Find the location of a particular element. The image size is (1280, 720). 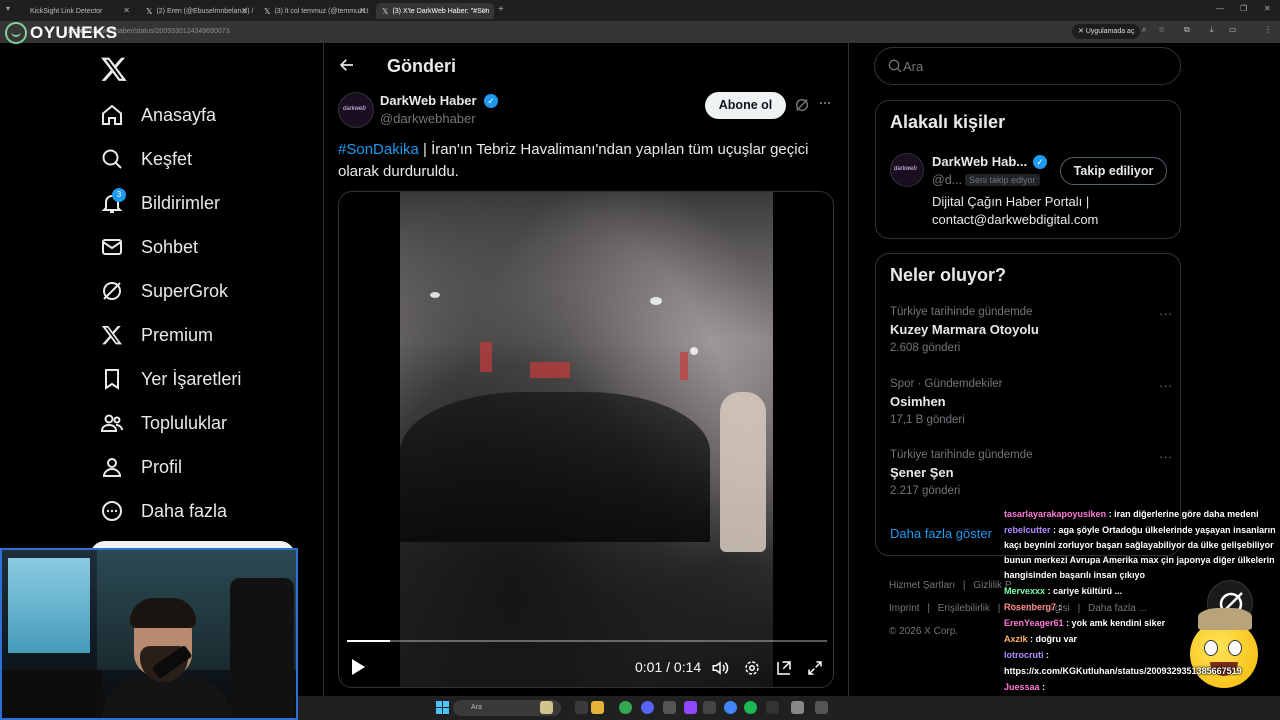

obs-icon is located at coordinates (690, 707).